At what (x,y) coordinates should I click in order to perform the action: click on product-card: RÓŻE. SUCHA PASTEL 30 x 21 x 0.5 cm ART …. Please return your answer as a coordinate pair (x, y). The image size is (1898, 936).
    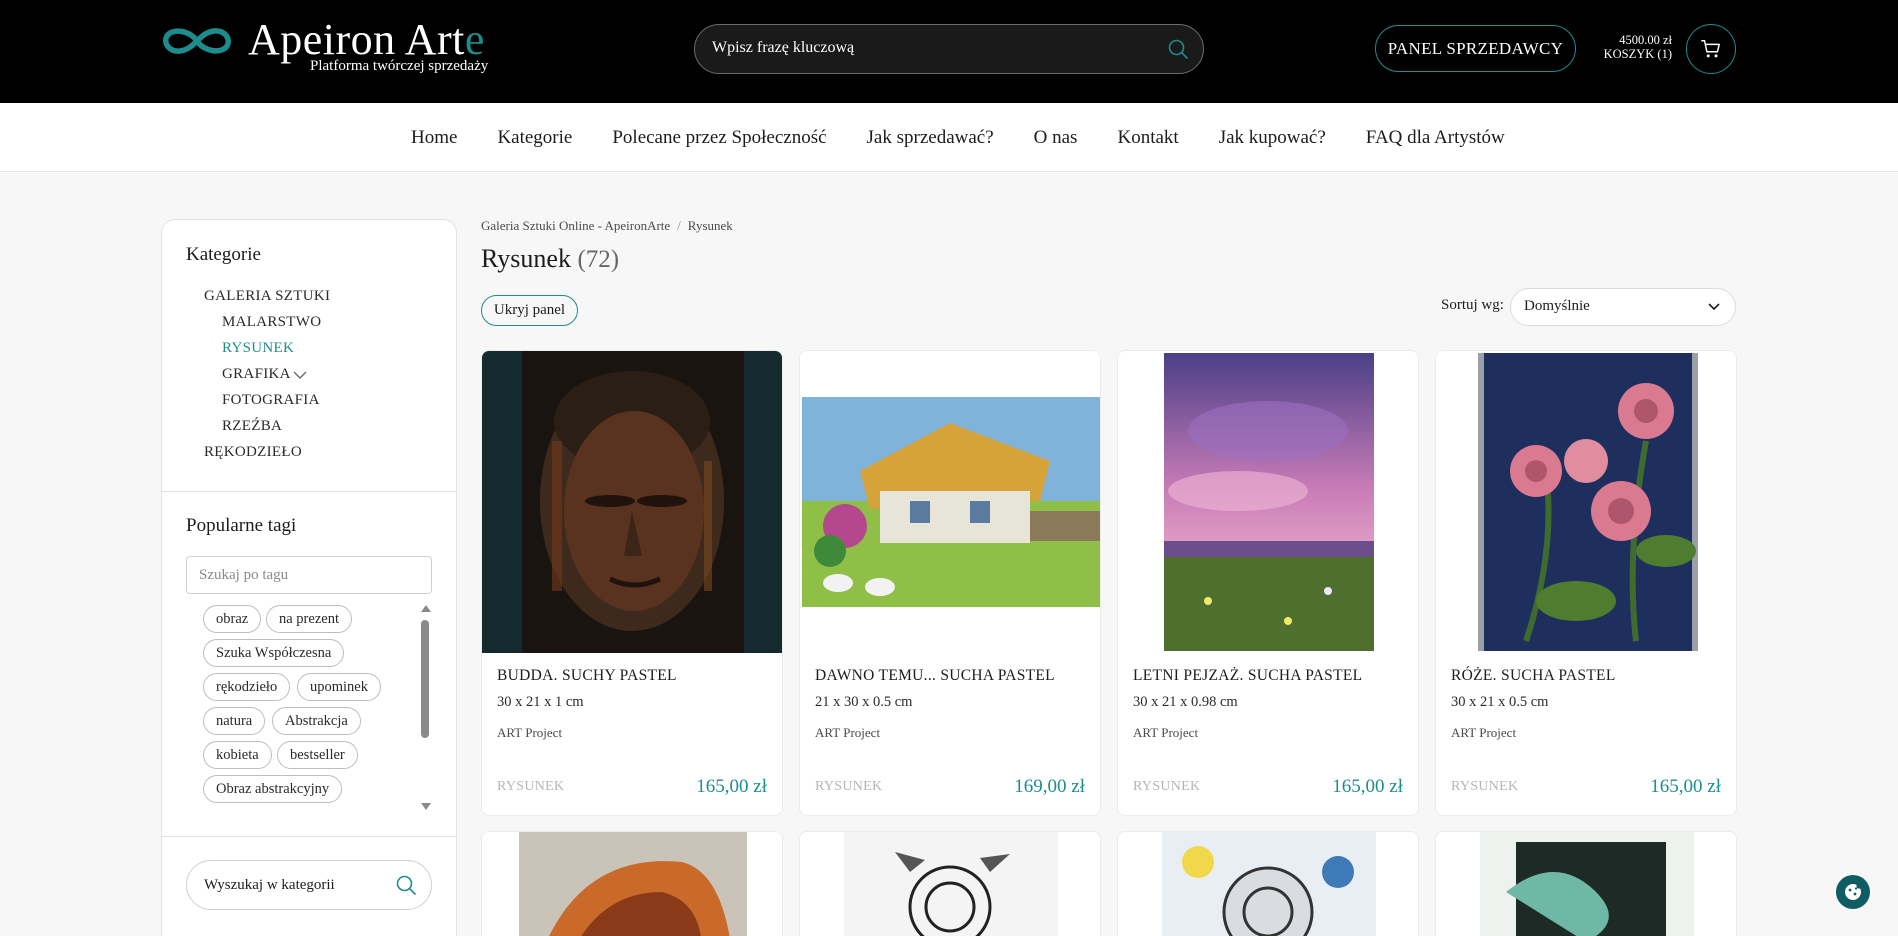
    Looking at the image, I should click on (1586, 583).